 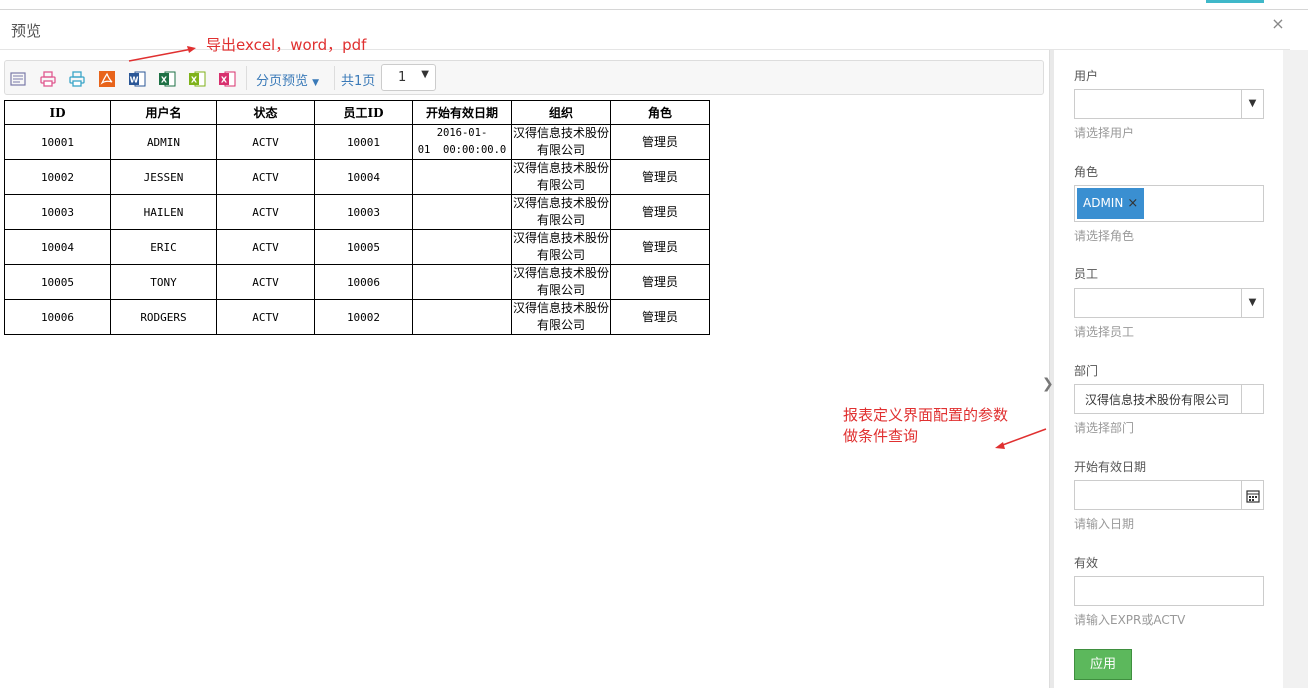 What do you see at coordinates (363, 212) in the screenshot?
I see `cell-employee-id: 10003` at bounding box center [363, 212].